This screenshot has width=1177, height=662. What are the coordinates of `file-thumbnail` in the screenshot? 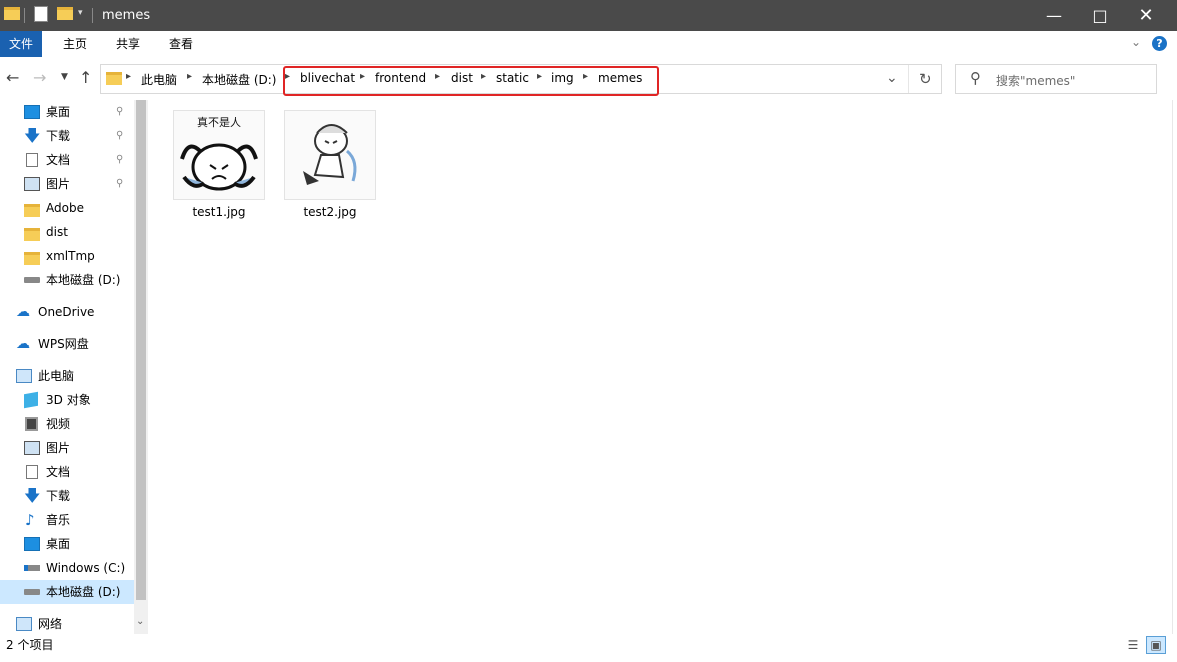 It's located at (330, 155).